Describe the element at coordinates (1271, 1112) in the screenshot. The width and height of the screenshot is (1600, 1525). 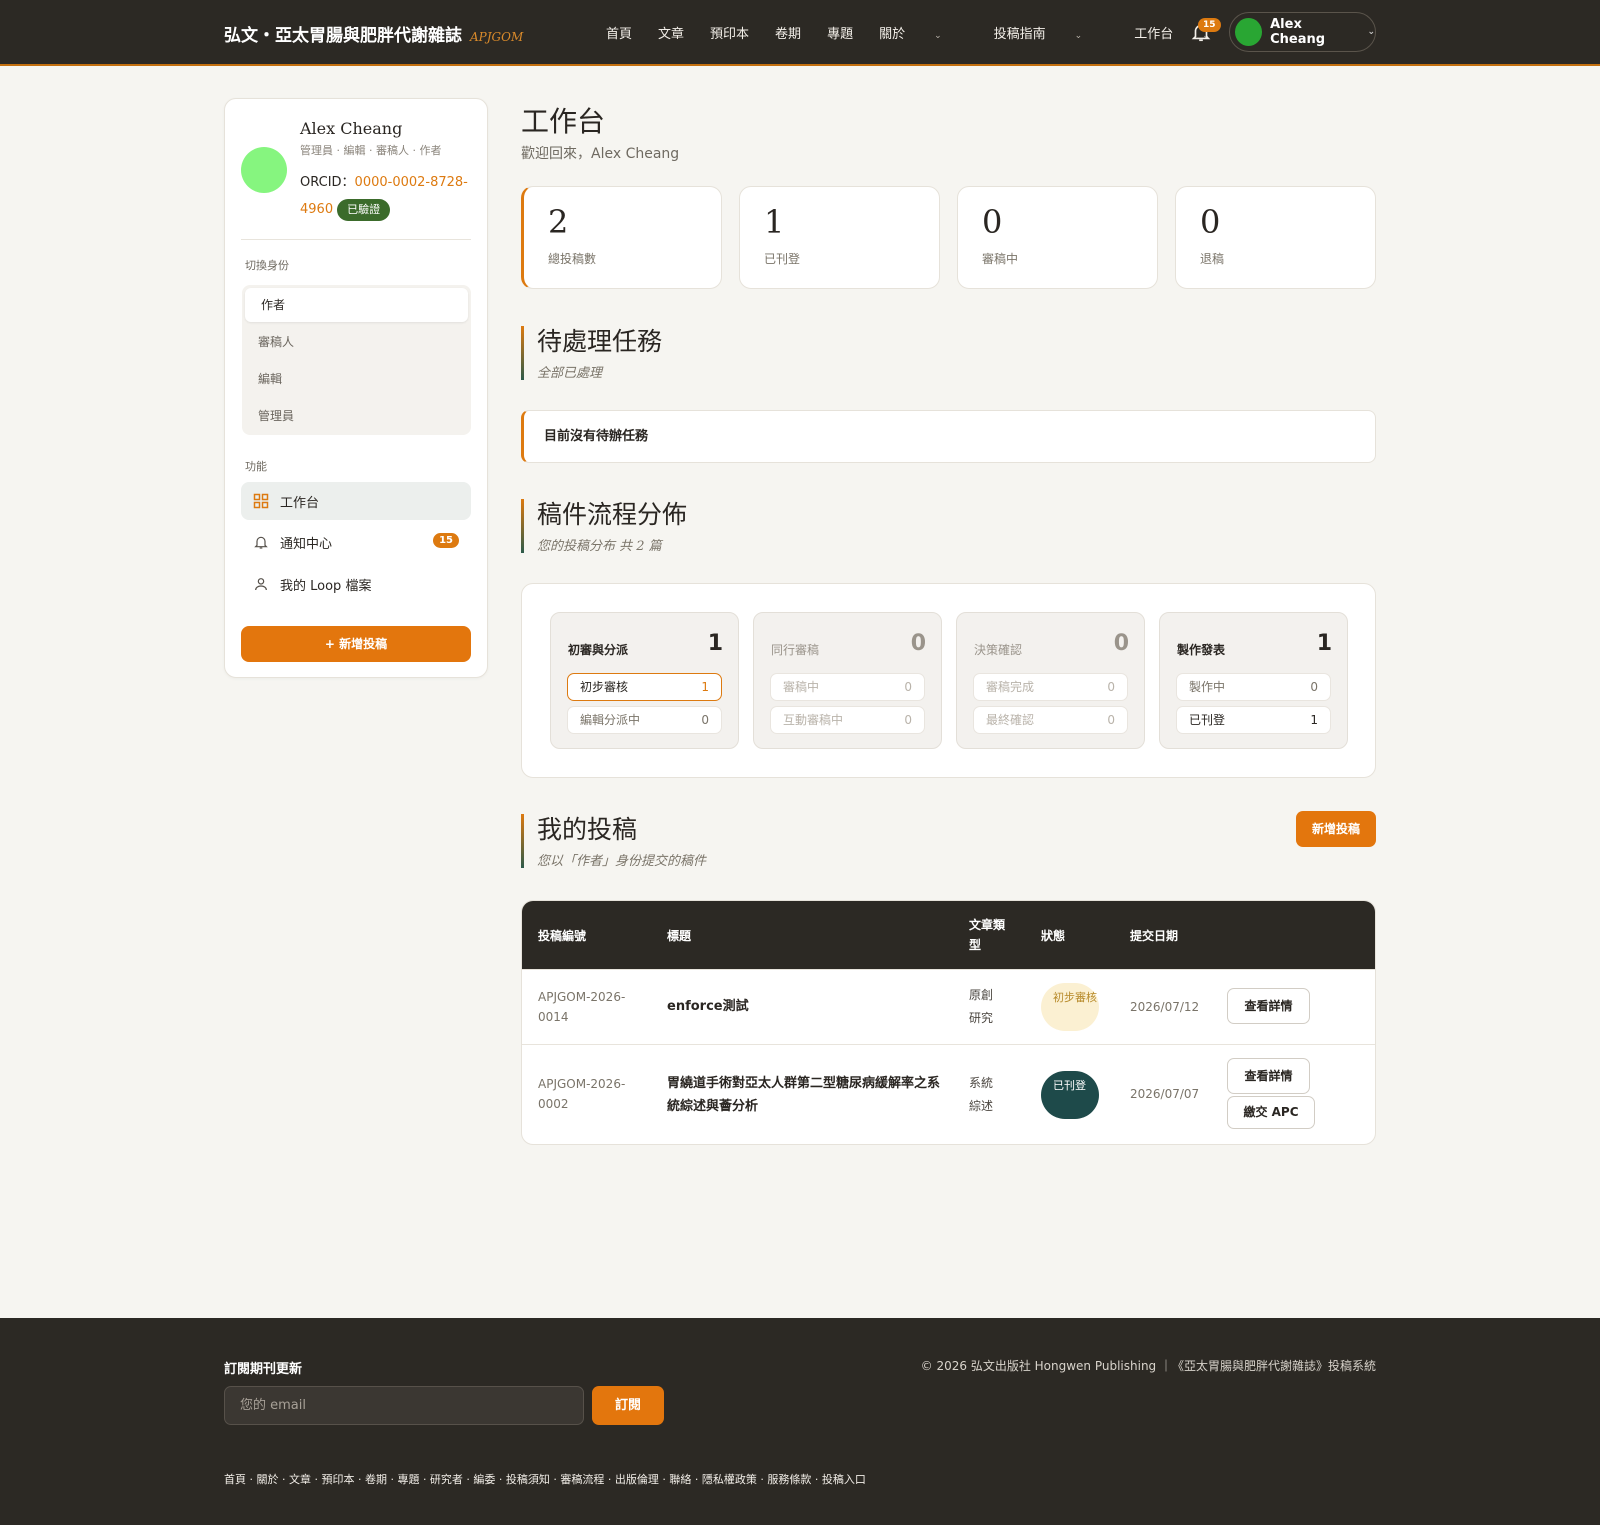
I see `pay-apc-button: 繳交 APC` at that location.